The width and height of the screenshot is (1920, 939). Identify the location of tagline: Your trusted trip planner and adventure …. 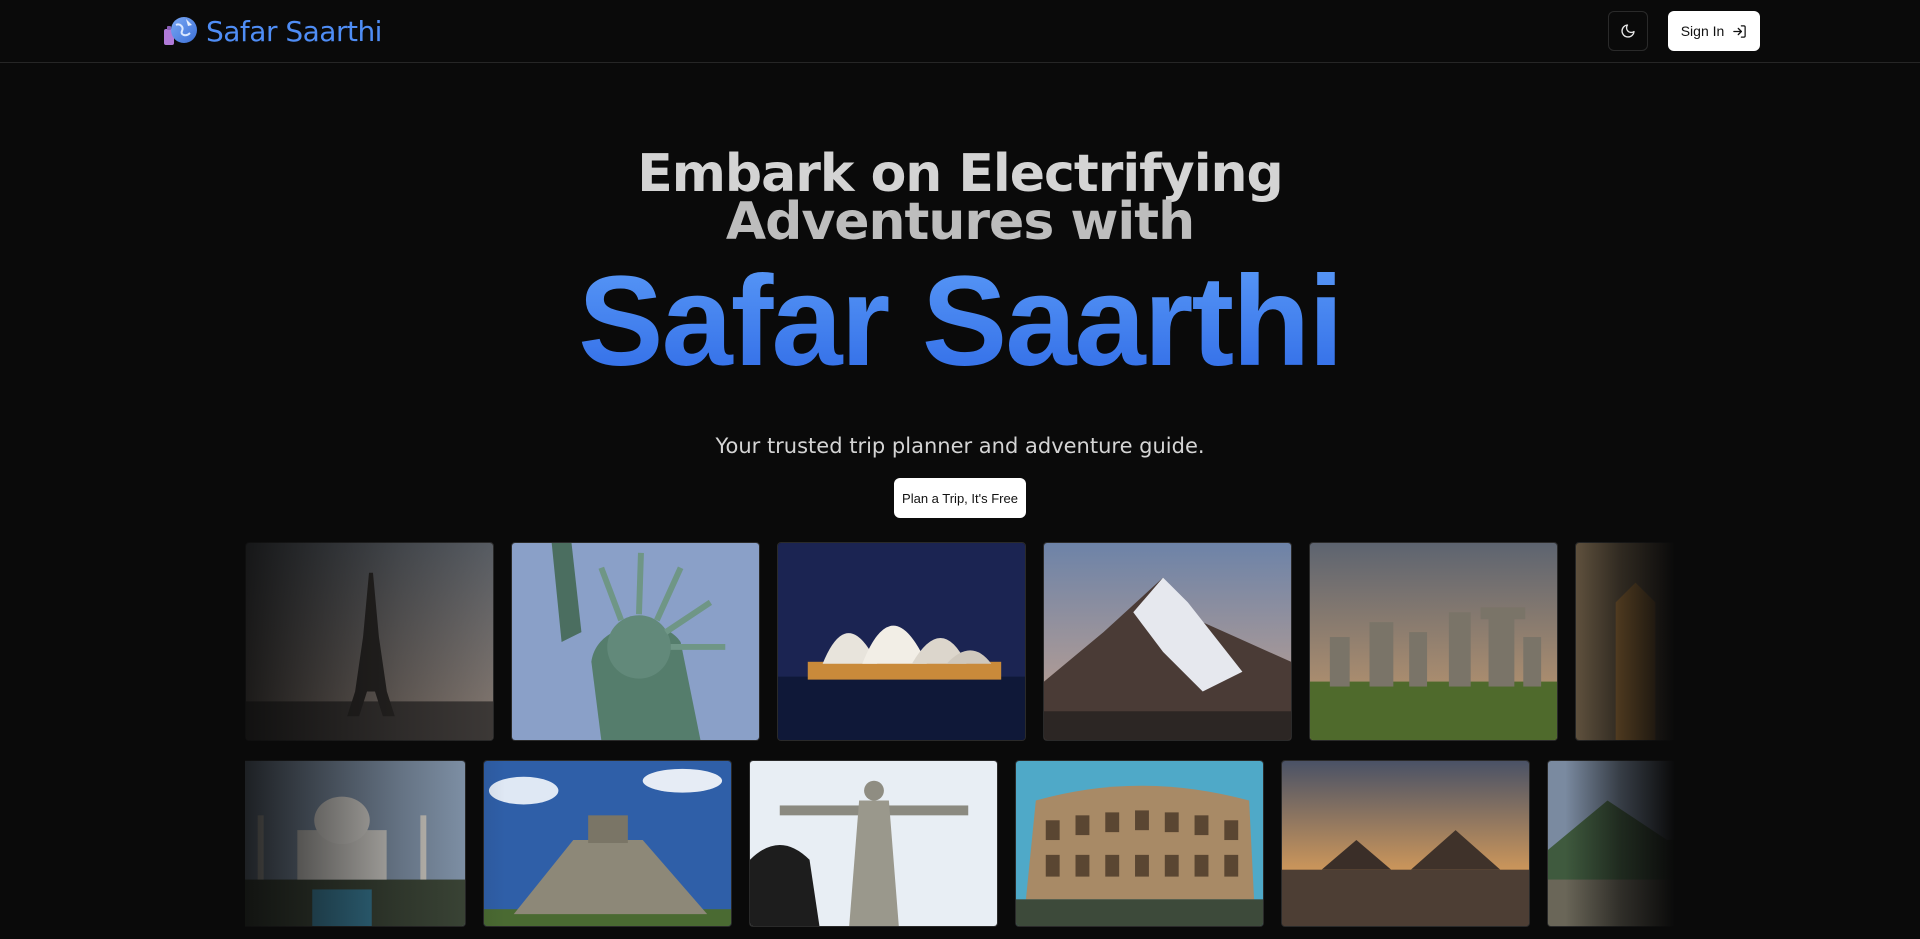
(960, 446).